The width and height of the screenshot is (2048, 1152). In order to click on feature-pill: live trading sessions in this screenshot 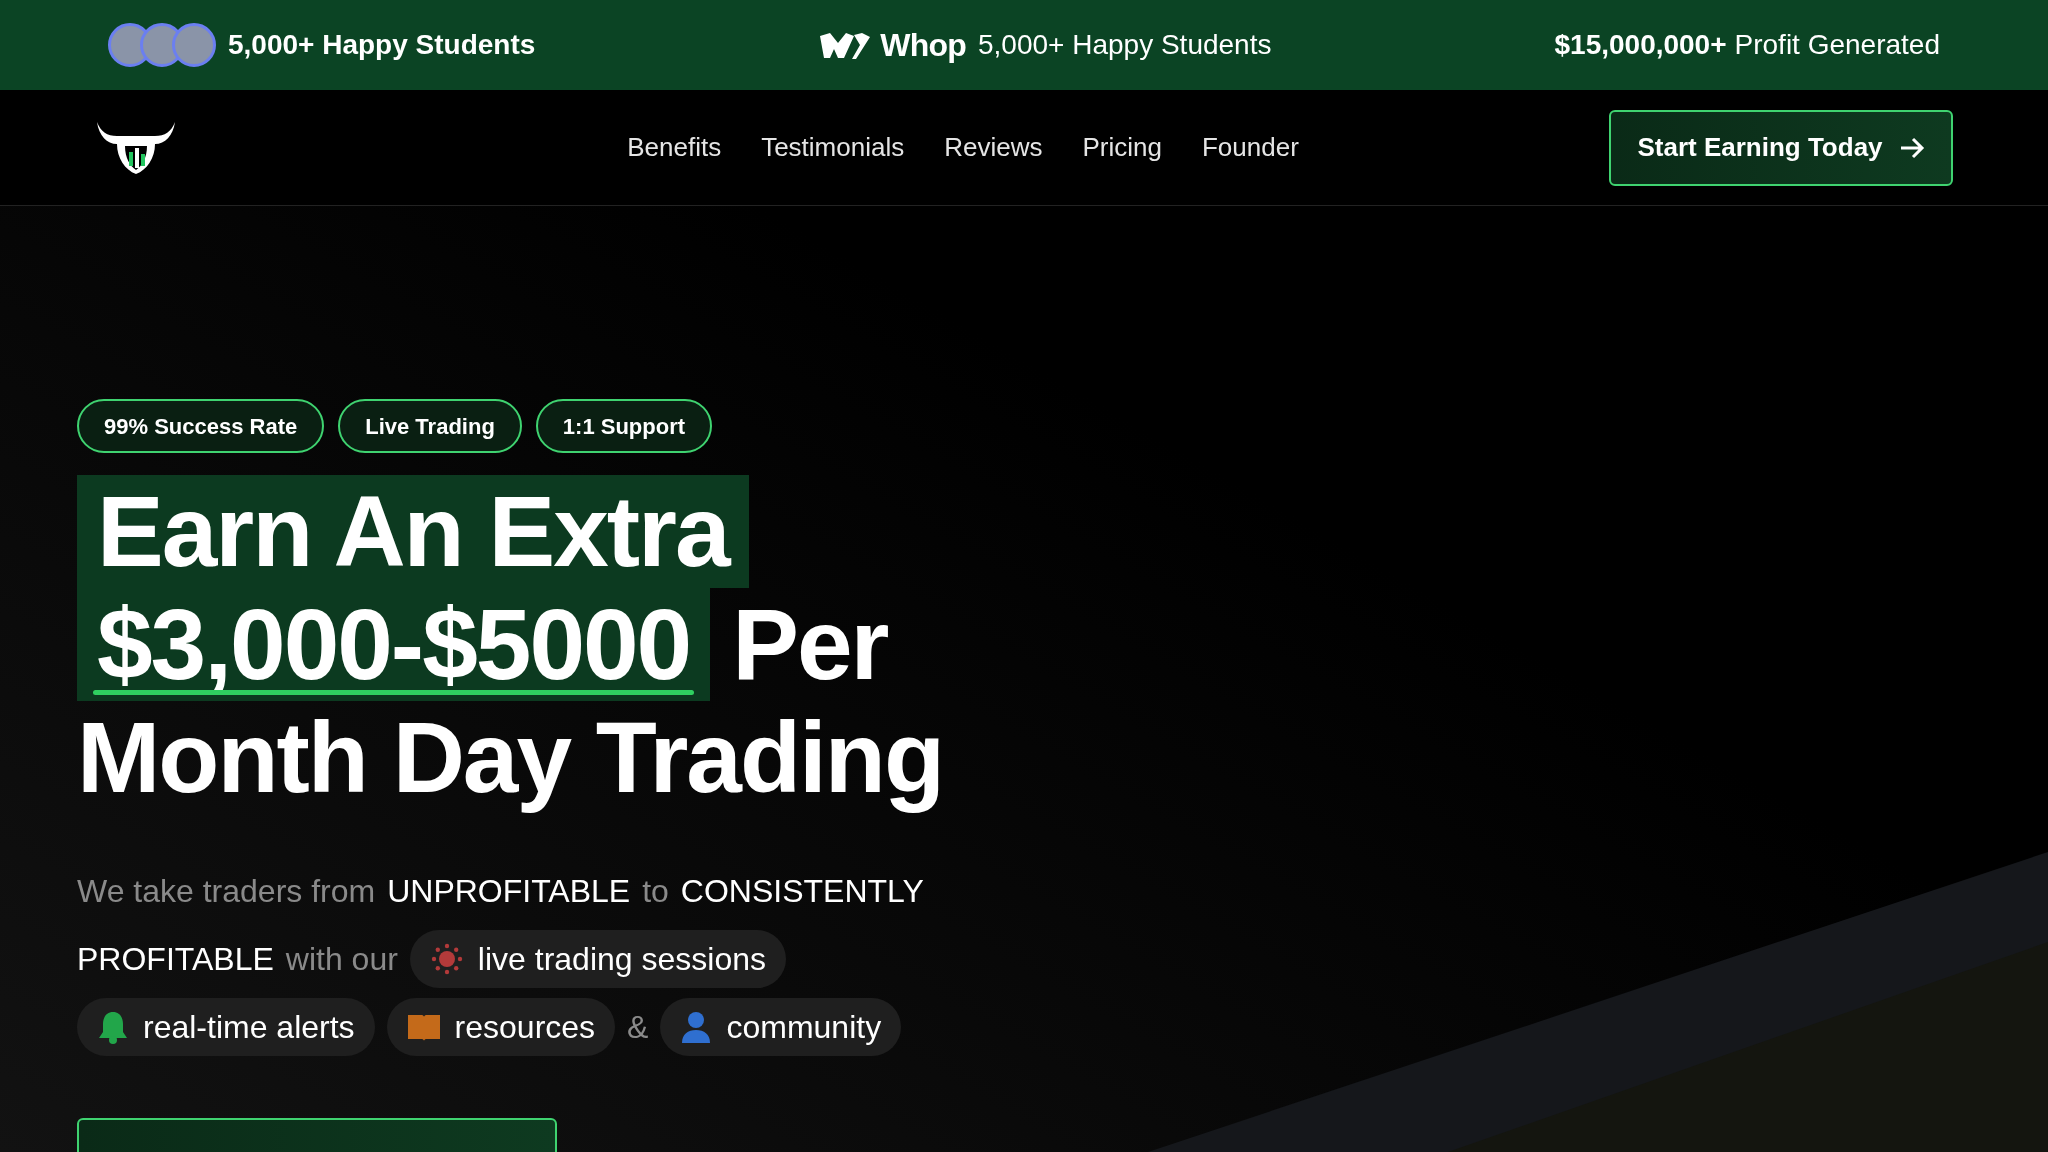, I will do `click(597, 959)`.